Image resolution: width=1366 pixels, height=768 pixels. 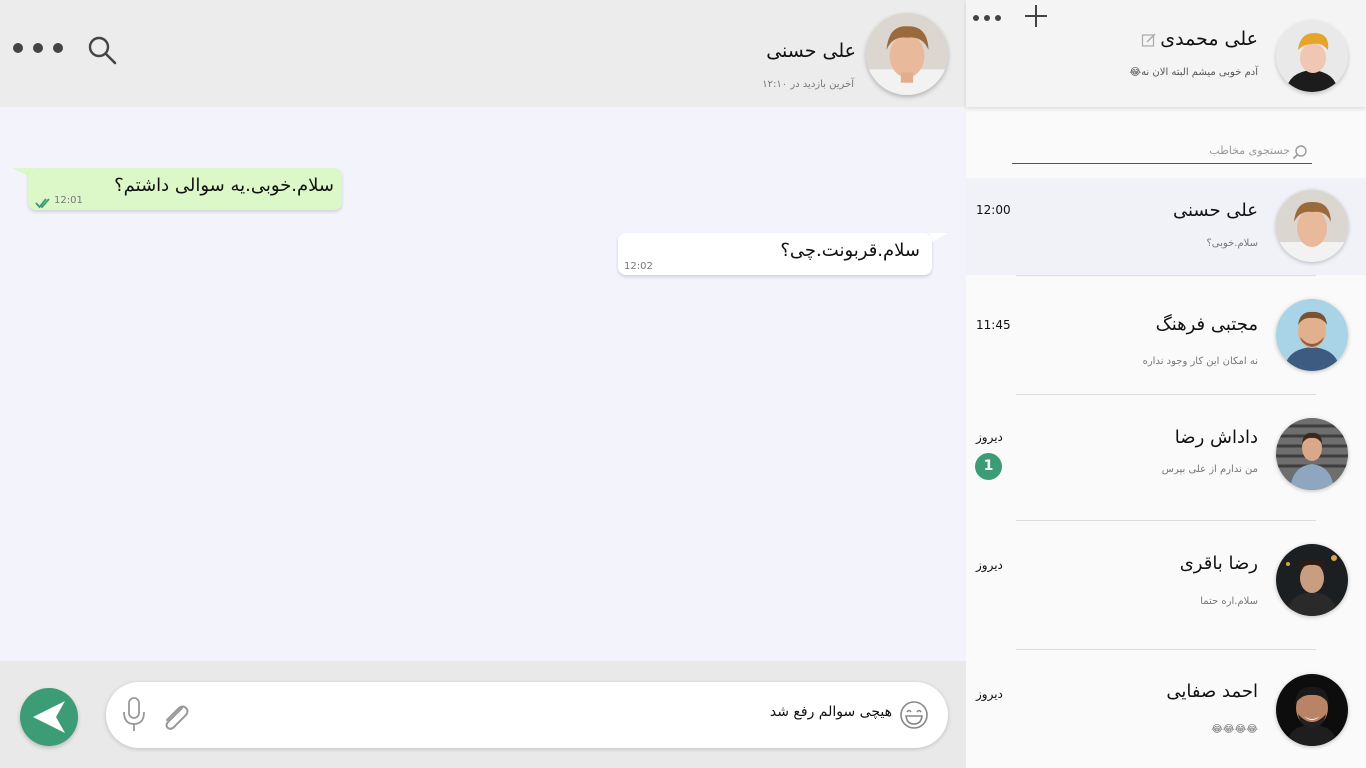 What do you see at coordinates (775, 254) in the screenshot?
I see `message-bubble-outgoing: سلام.قربونت.چی؟ 12:02` at bounding box center [775, 254].